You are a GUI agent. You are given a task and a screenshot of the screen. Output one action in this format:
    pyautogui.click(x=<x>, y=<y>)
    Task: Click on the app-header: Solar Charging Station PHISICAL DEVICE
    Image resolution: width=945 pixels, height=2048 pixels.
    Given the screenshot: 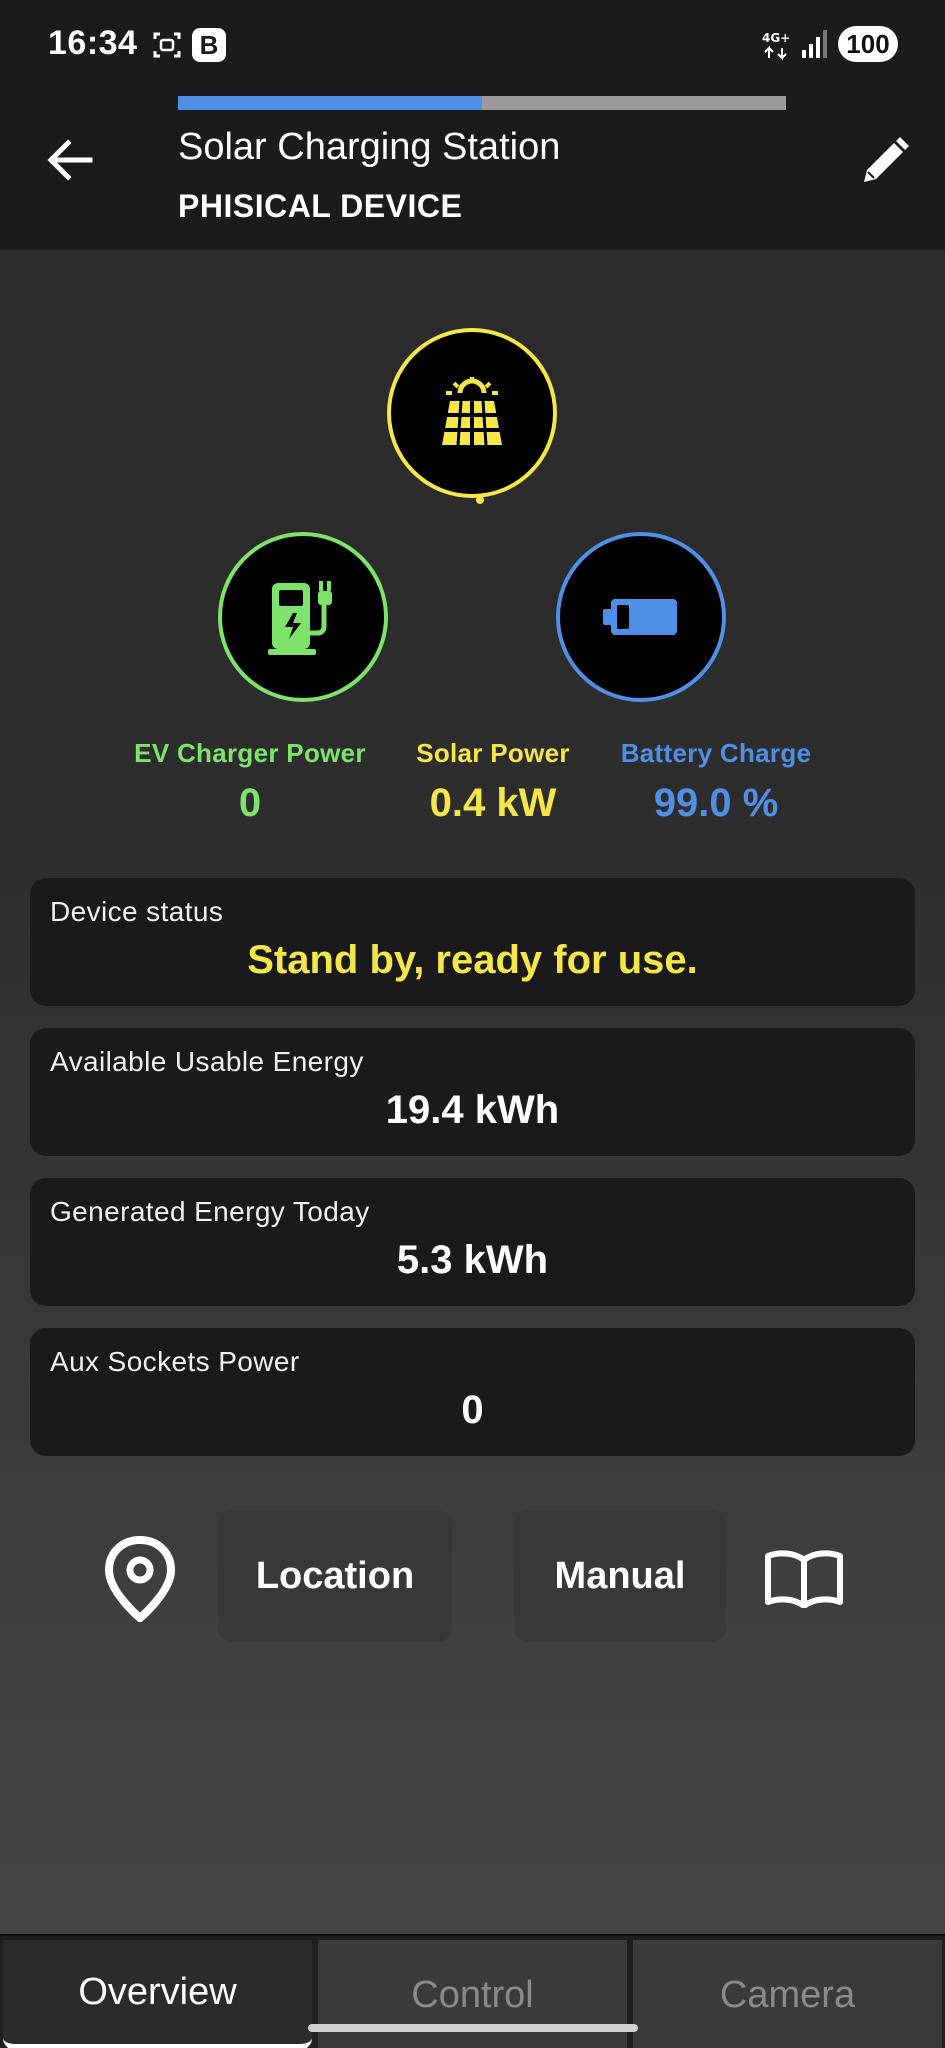 What is the action you would take?
    pyautogui.click(x=472, y=170)
    